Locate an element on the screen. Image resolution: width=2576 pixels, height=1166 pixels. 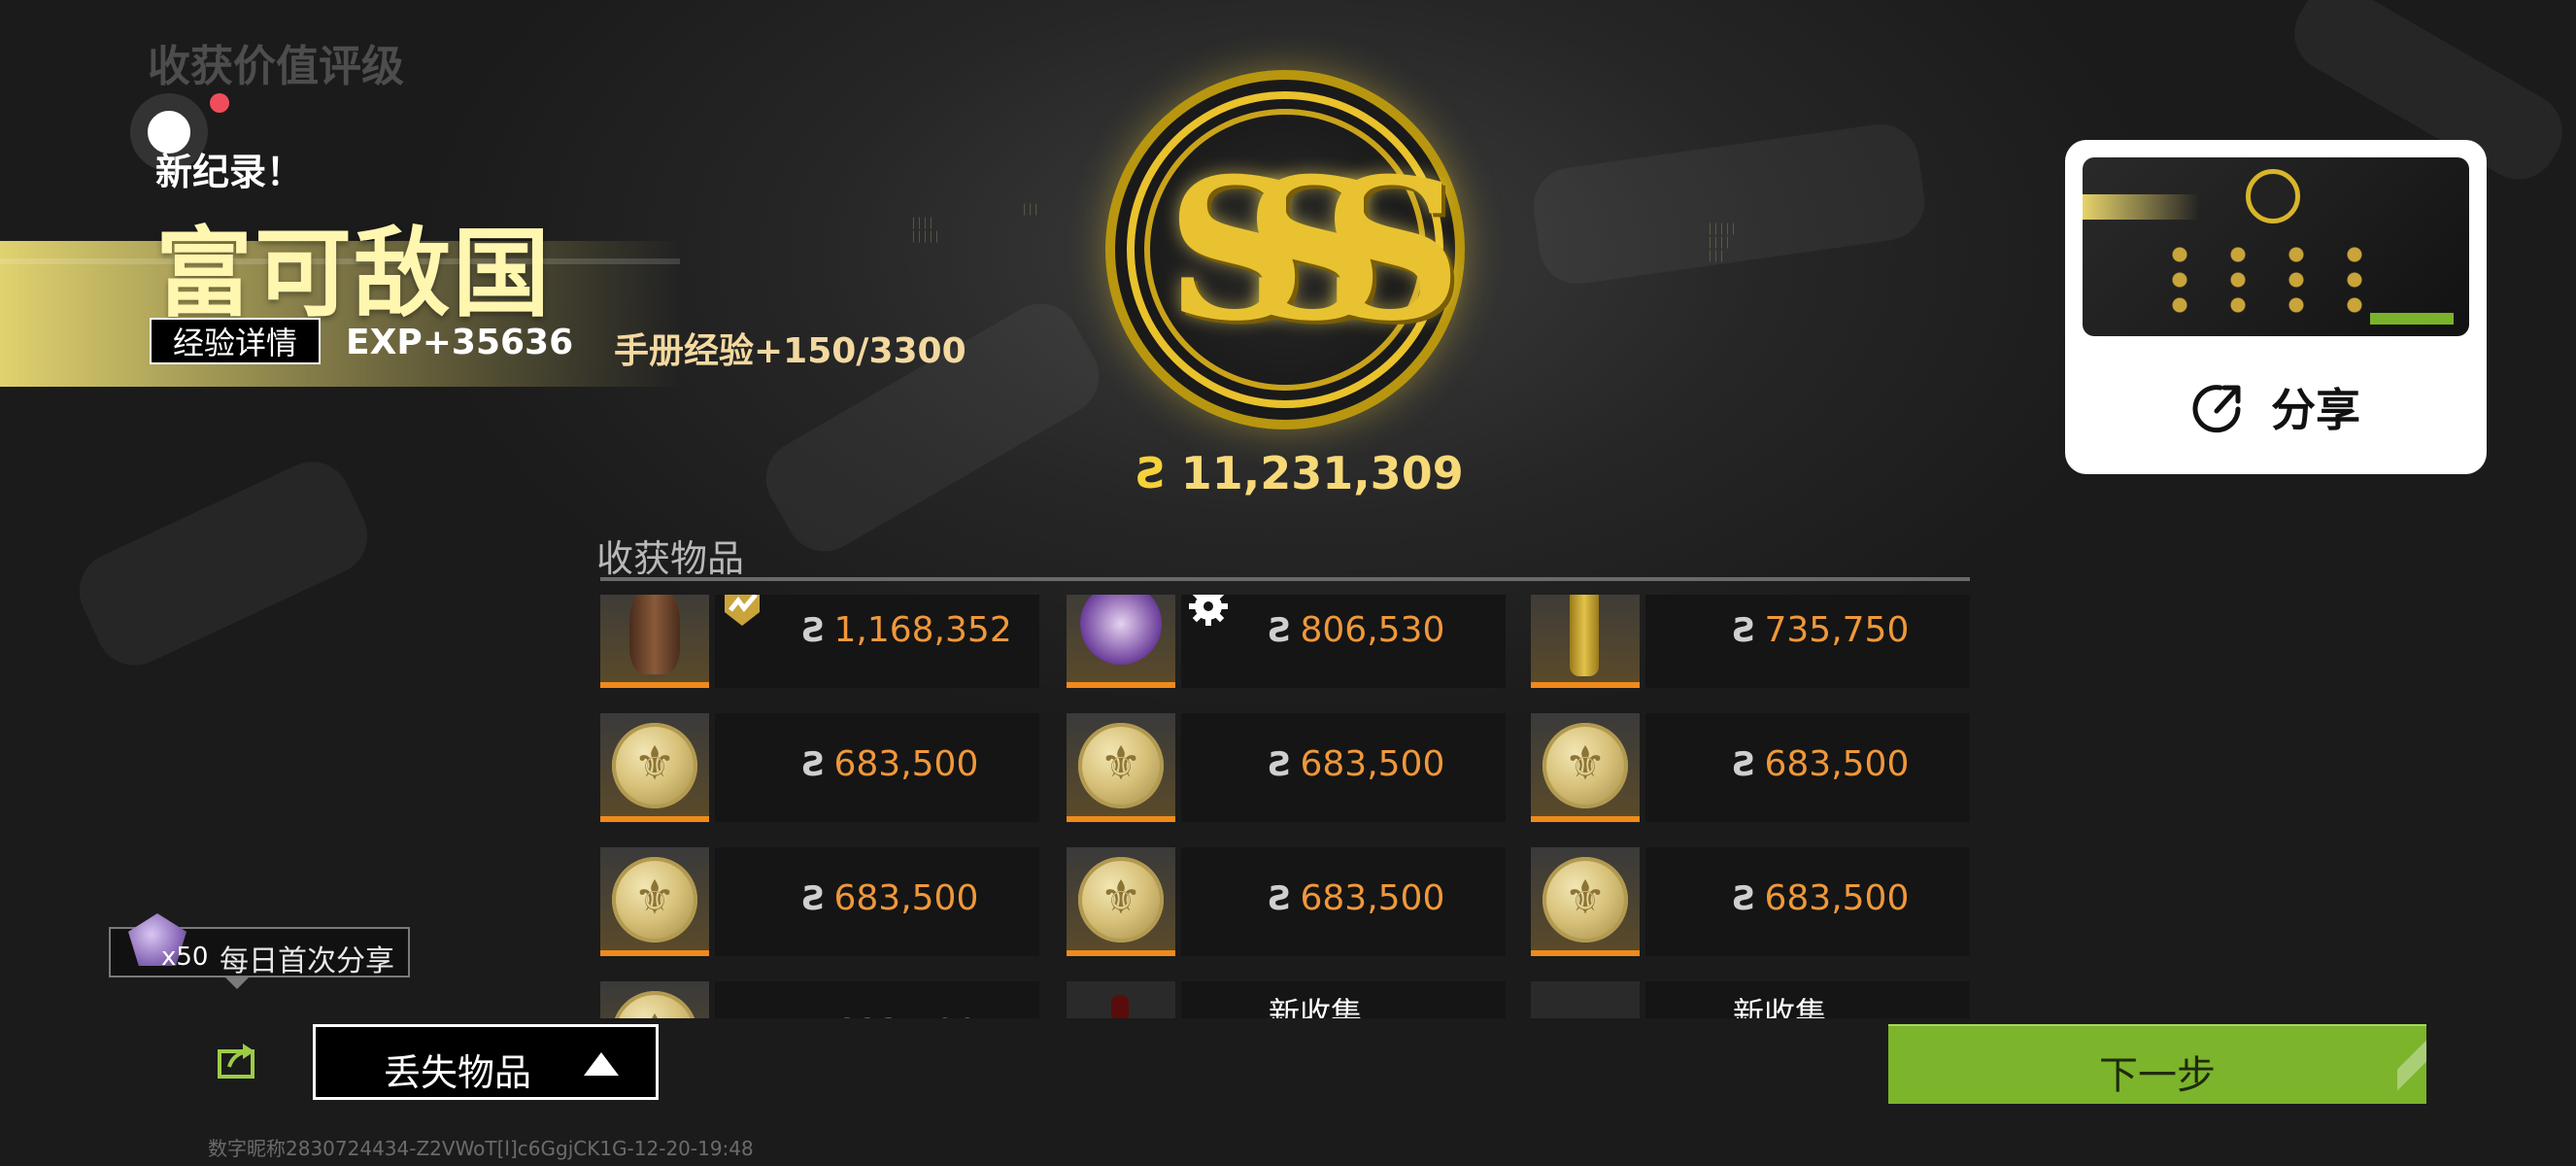
items-section-title: 收获物品 is located at coordinates (670, 558).